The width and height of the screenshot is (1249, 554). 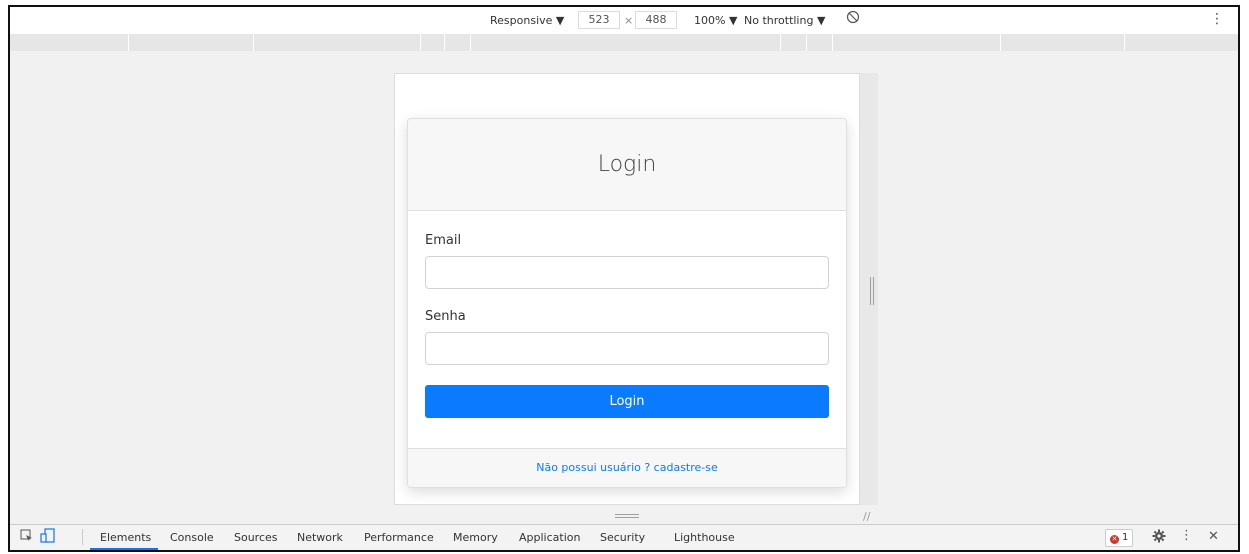 What do you see at coordinates (82, 537) in the screenshot?
I see `tabbar-divider` at bounding box center [82, 537].